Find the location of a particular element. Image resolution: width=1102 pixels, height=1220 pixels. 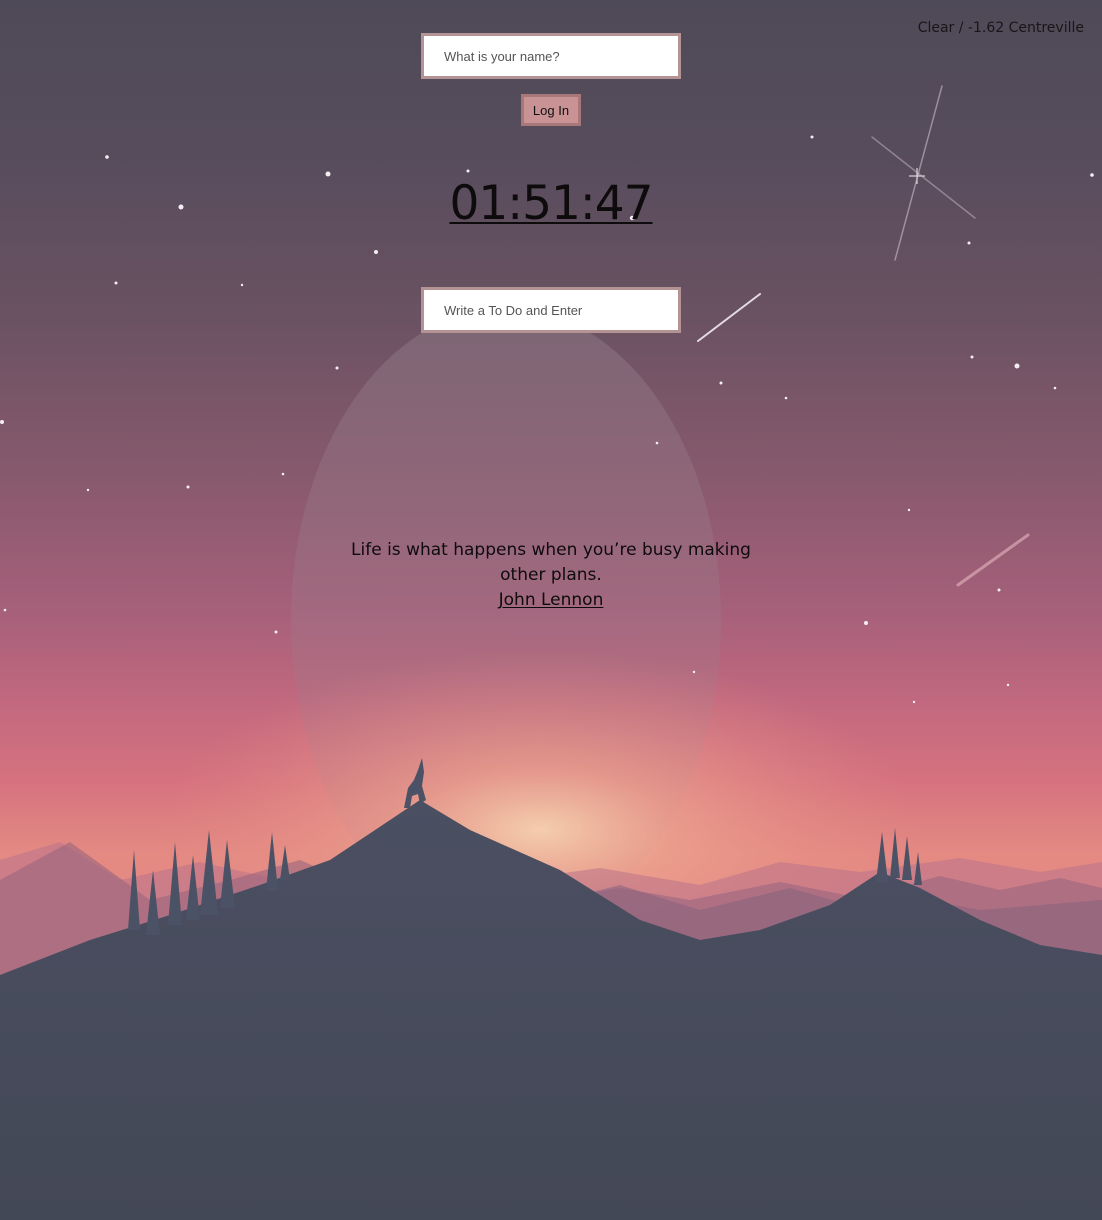

todo-form is located at coordinates (551, 310).